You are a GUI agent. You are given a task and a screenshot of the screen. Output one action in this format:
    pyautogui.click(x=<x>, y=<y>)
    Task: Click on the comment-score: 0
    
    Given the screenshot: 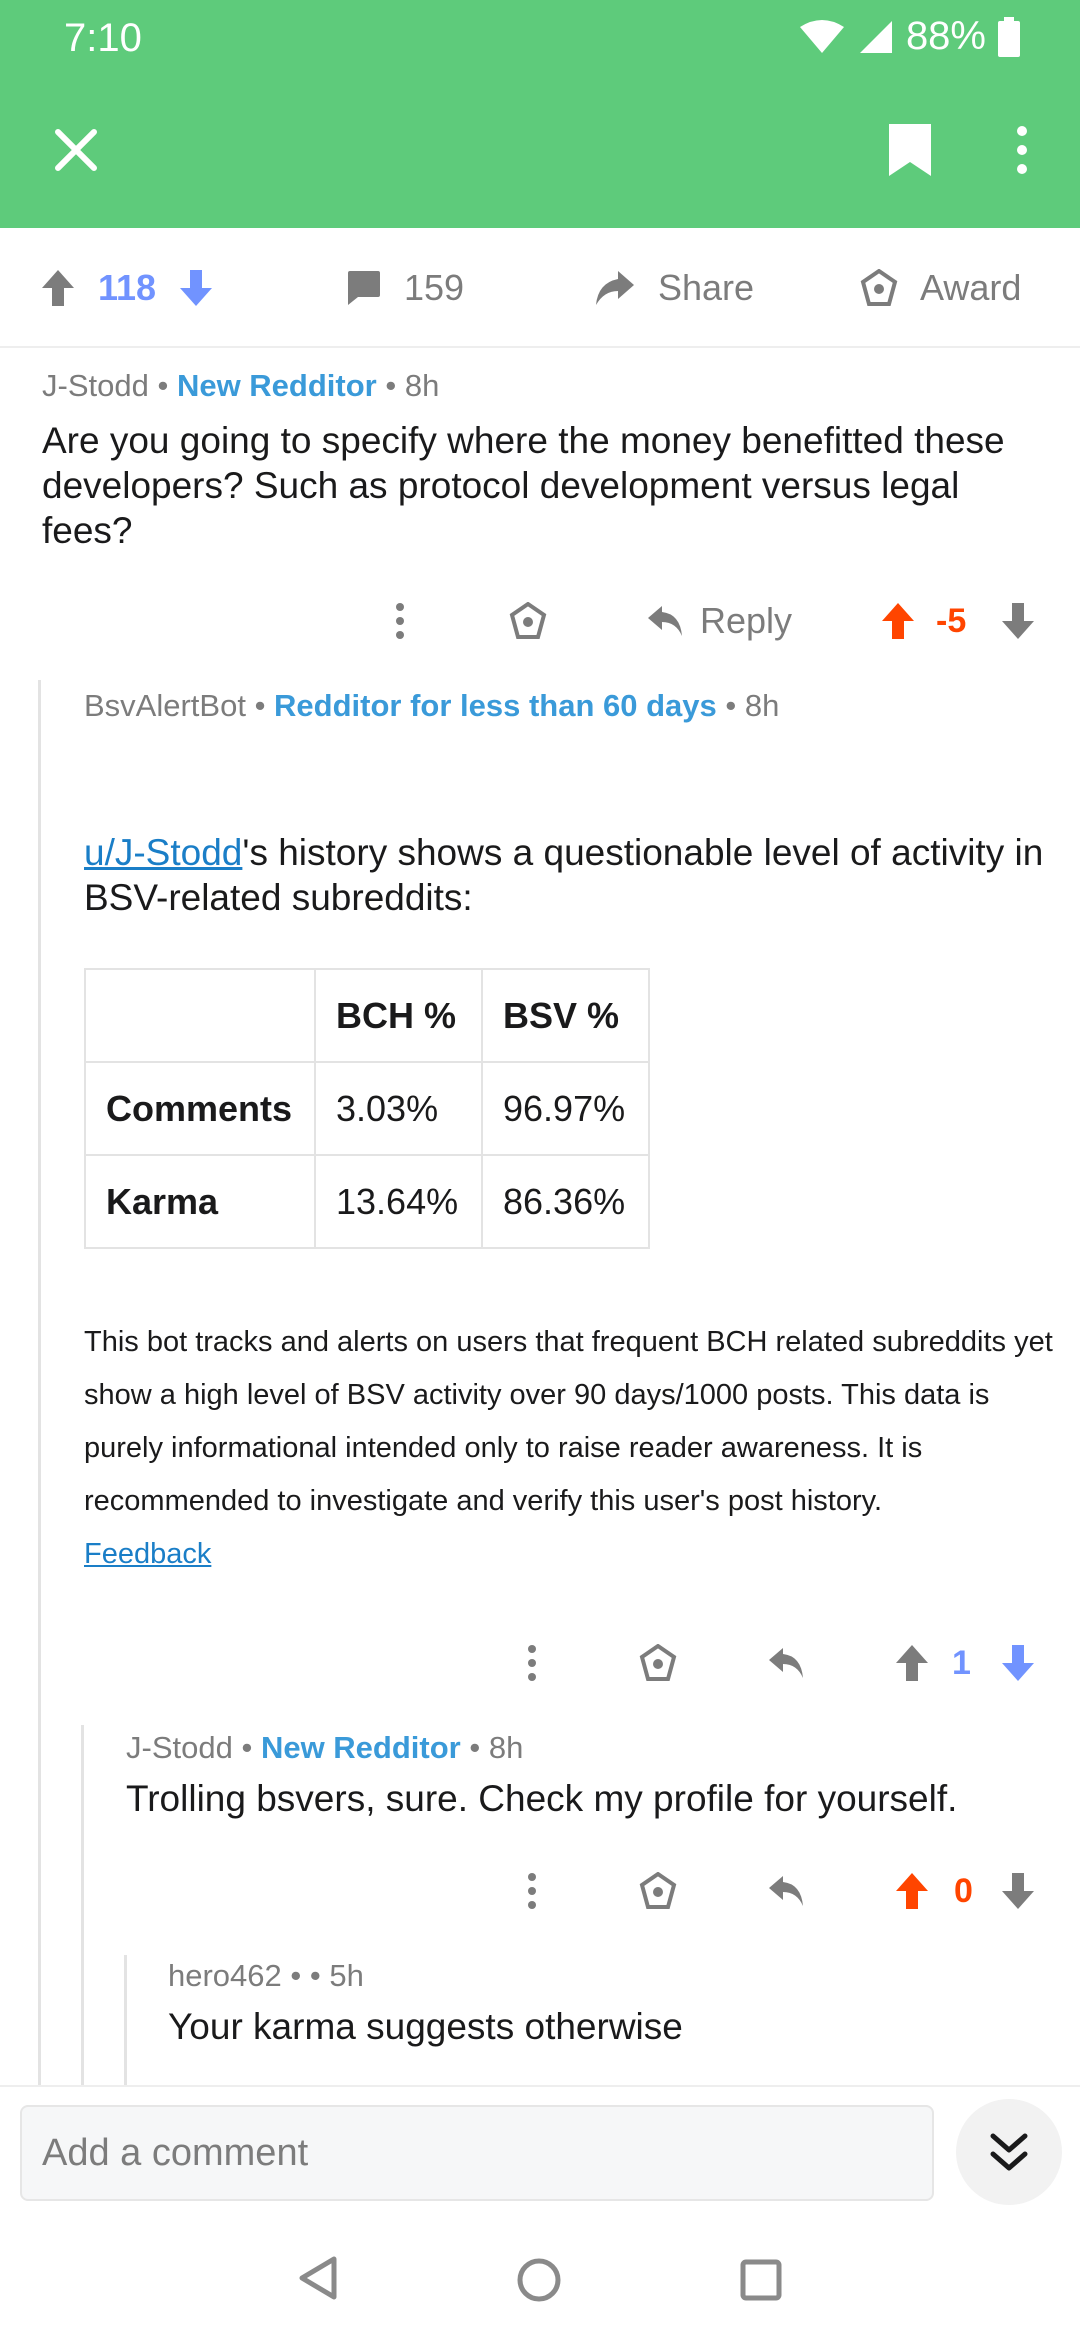 What is the action you would take?
    pyautogui.click(x=963, y=1891)
    